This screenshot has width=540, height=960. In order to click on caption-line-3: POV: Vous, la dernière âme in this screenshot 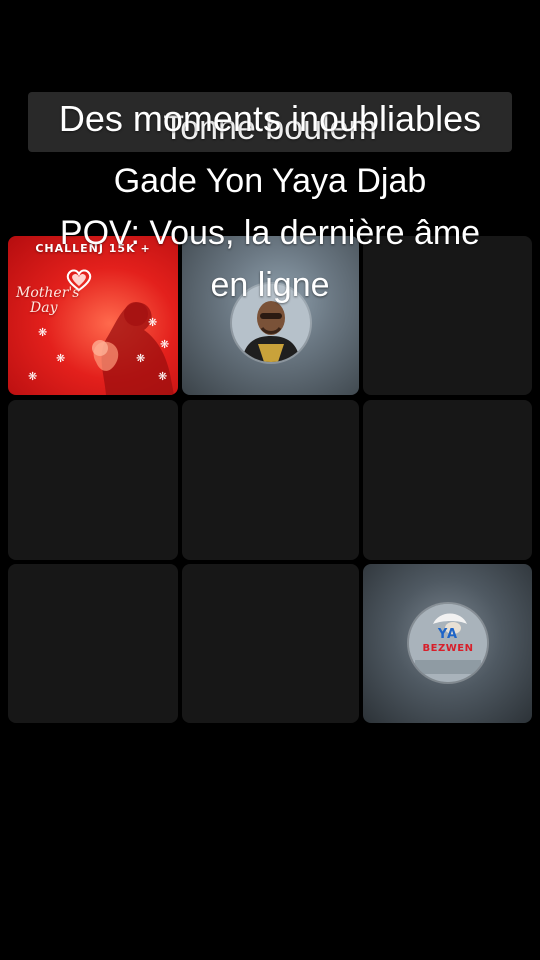, I will do `click(270, 233)`.